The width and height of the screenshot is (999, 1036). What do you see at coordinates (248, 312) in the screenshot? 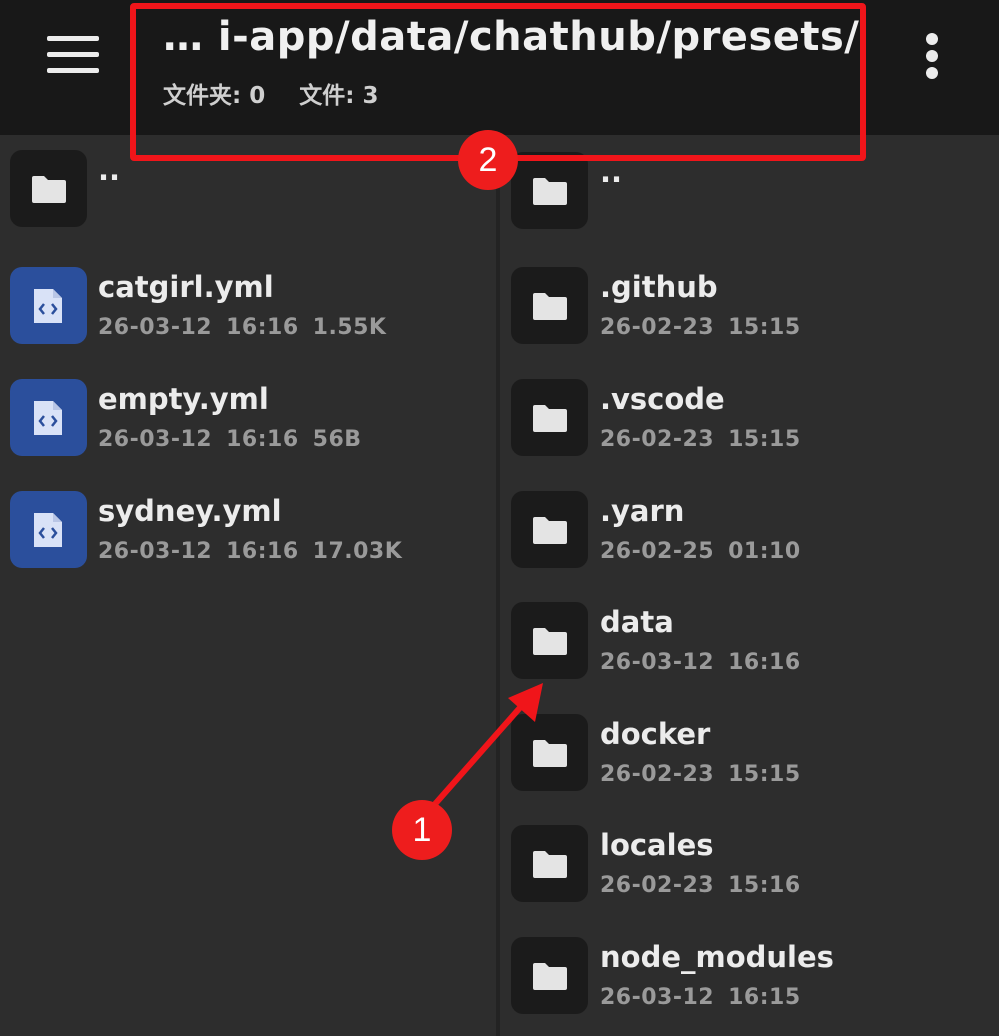
I see `file-item: catgirl.yml 26-03-12 16:16 1.55K` at bounding box center [248, 312].